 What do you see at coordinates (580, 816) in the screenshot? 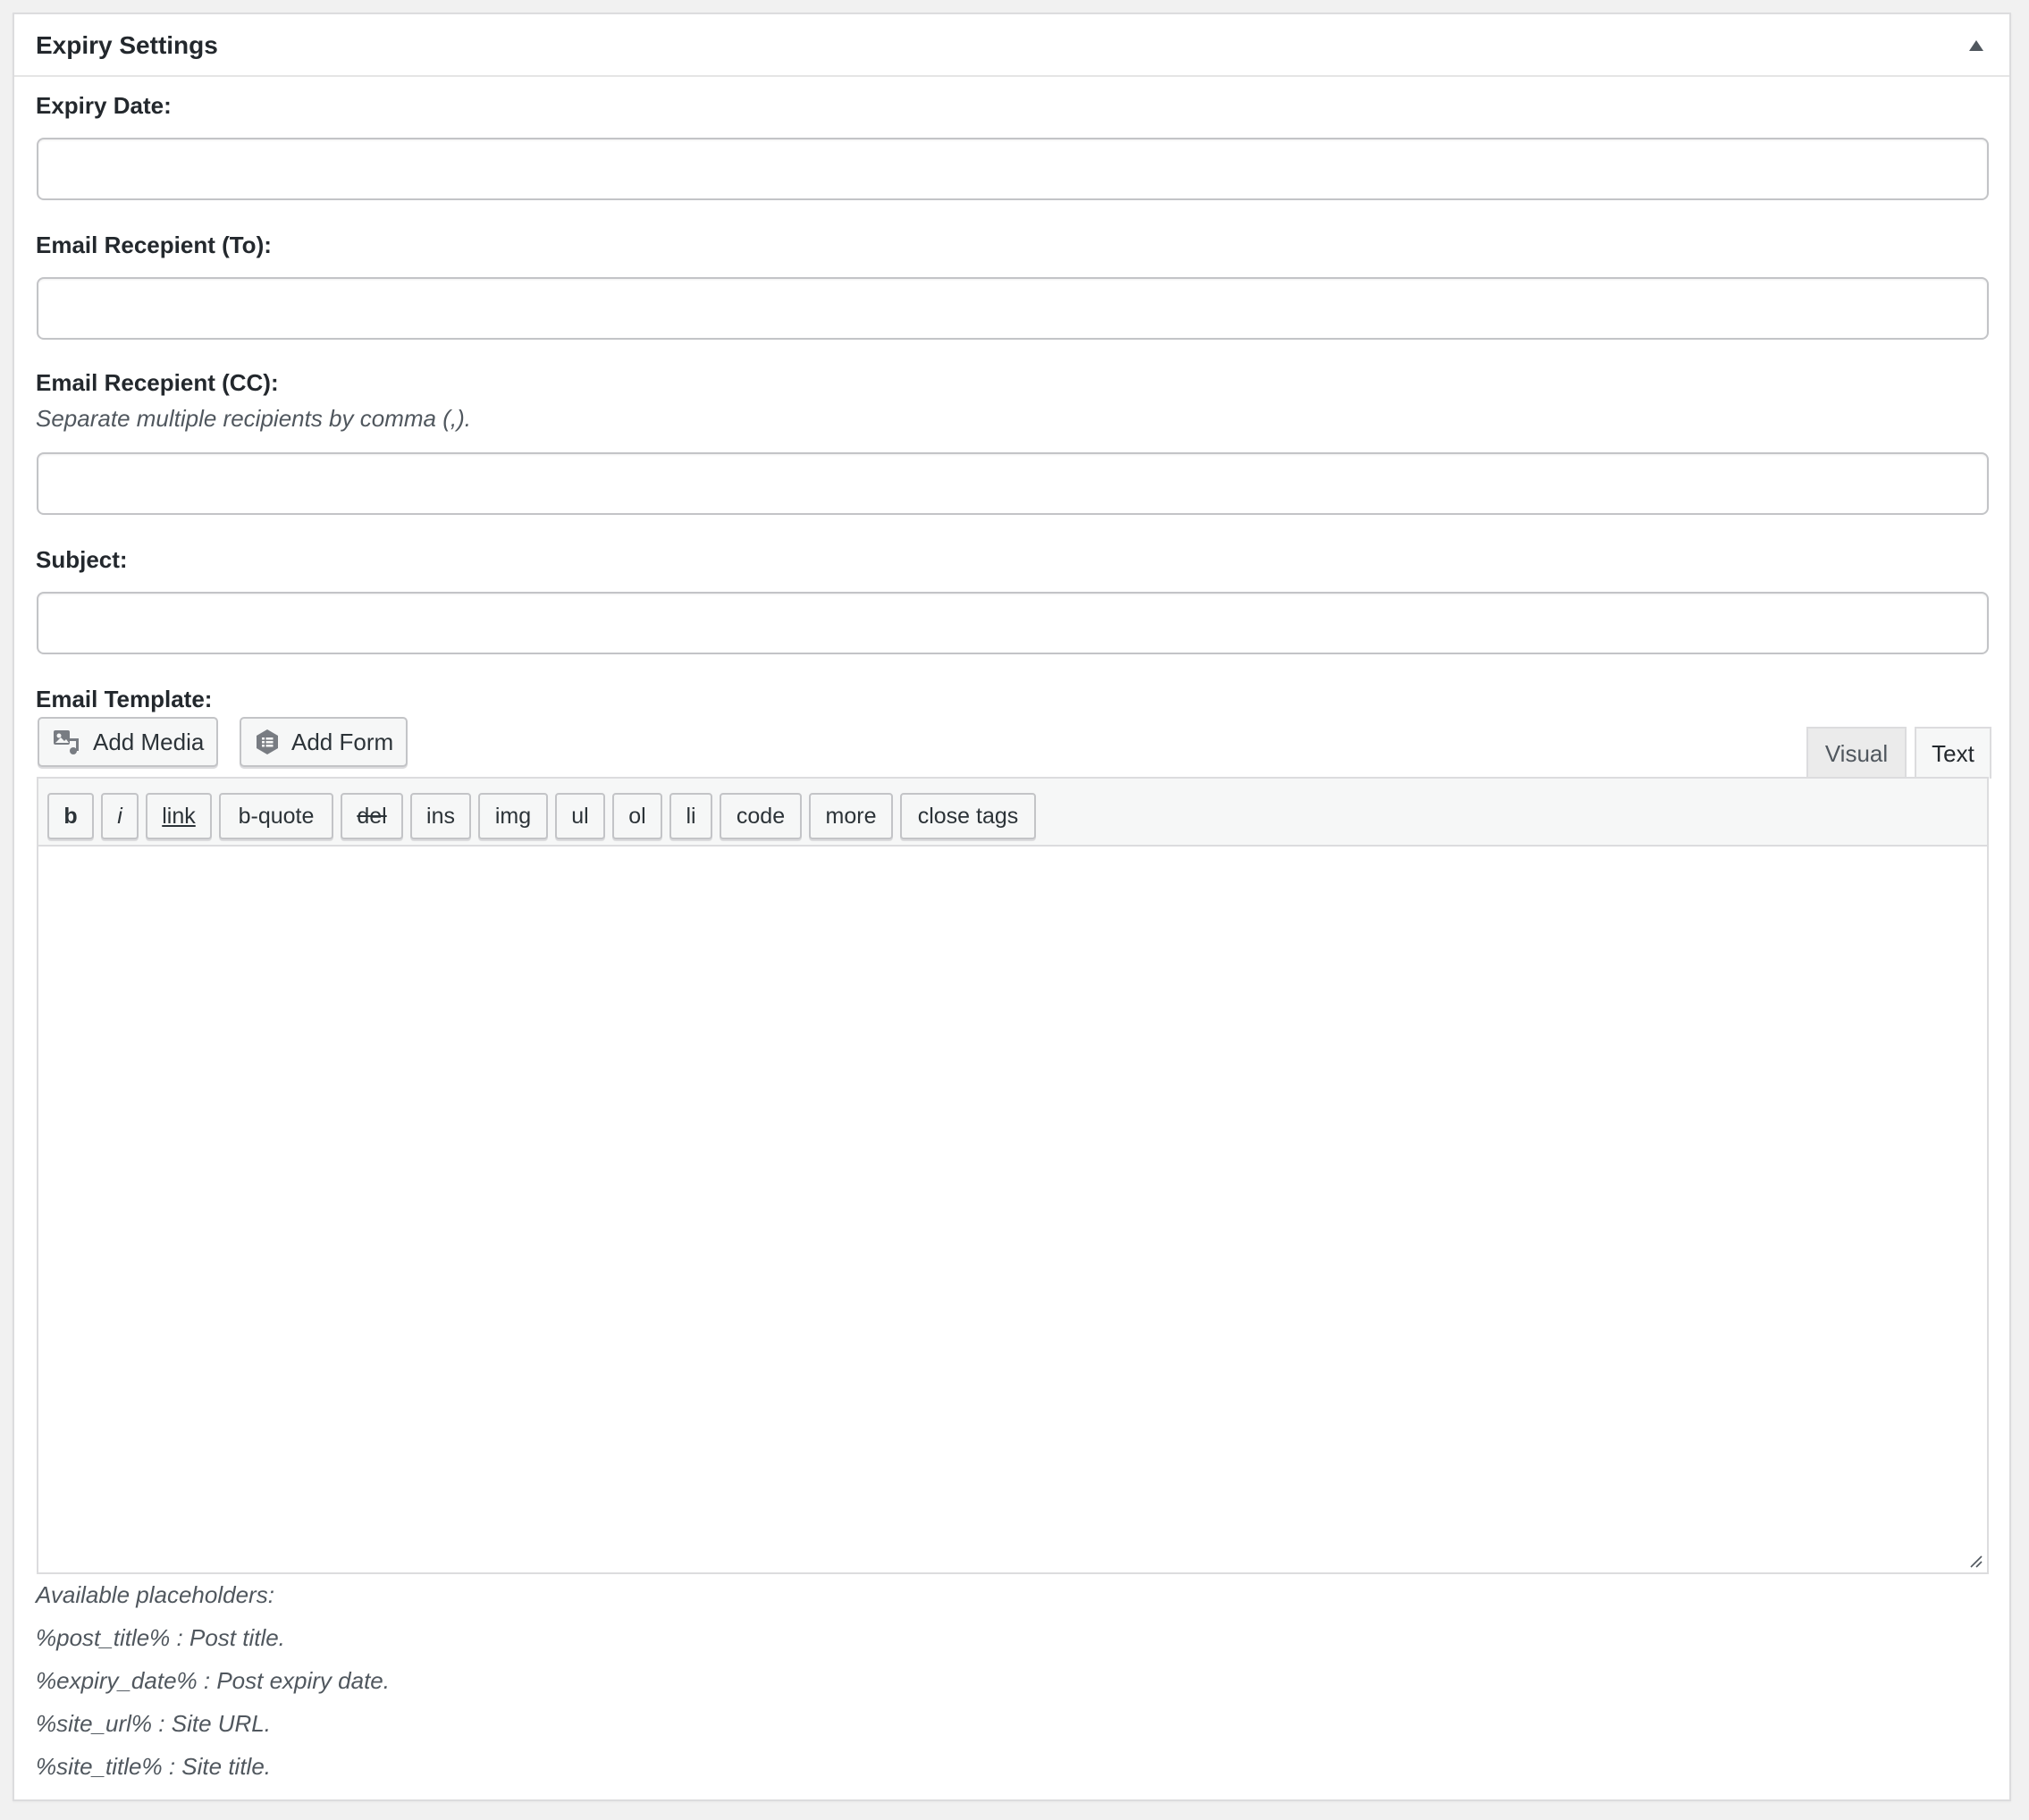
I see `qt-ul-button: ul` at bounding box center [580, 816].